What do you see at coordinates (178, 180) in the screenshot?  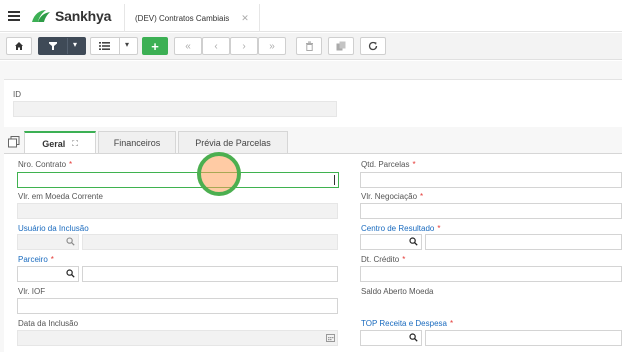 I see `nro-contrato-input` at bounding box center [178, 180].